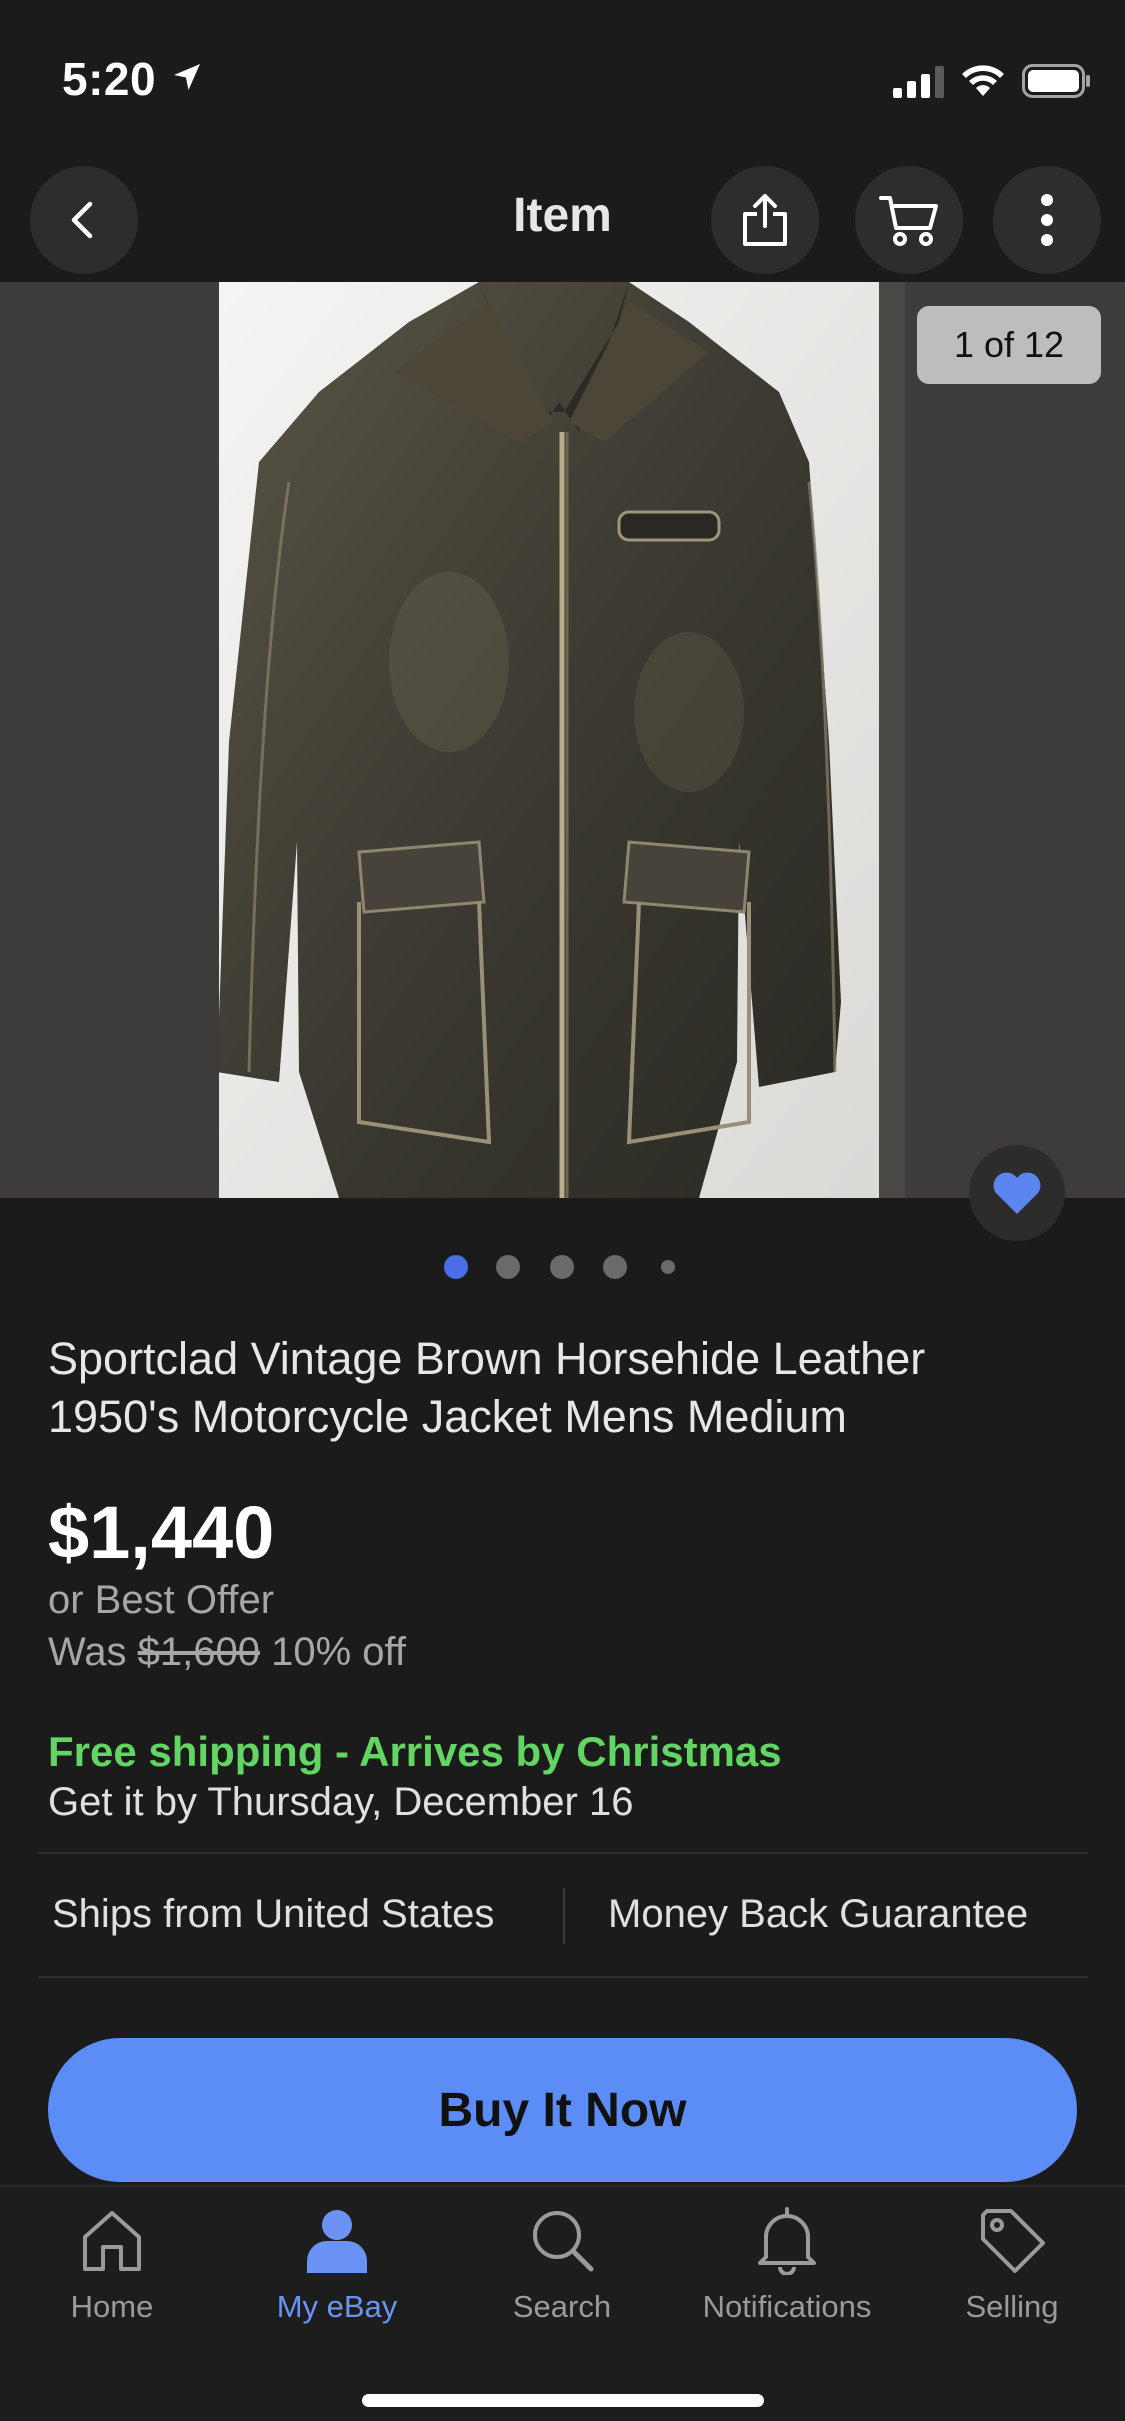 This screenshot has height=2421, width=1125. What do you see at coordinates (563, 2400) in the screenshot?
I see `home-indicator` at bounding box center [563, 2400].